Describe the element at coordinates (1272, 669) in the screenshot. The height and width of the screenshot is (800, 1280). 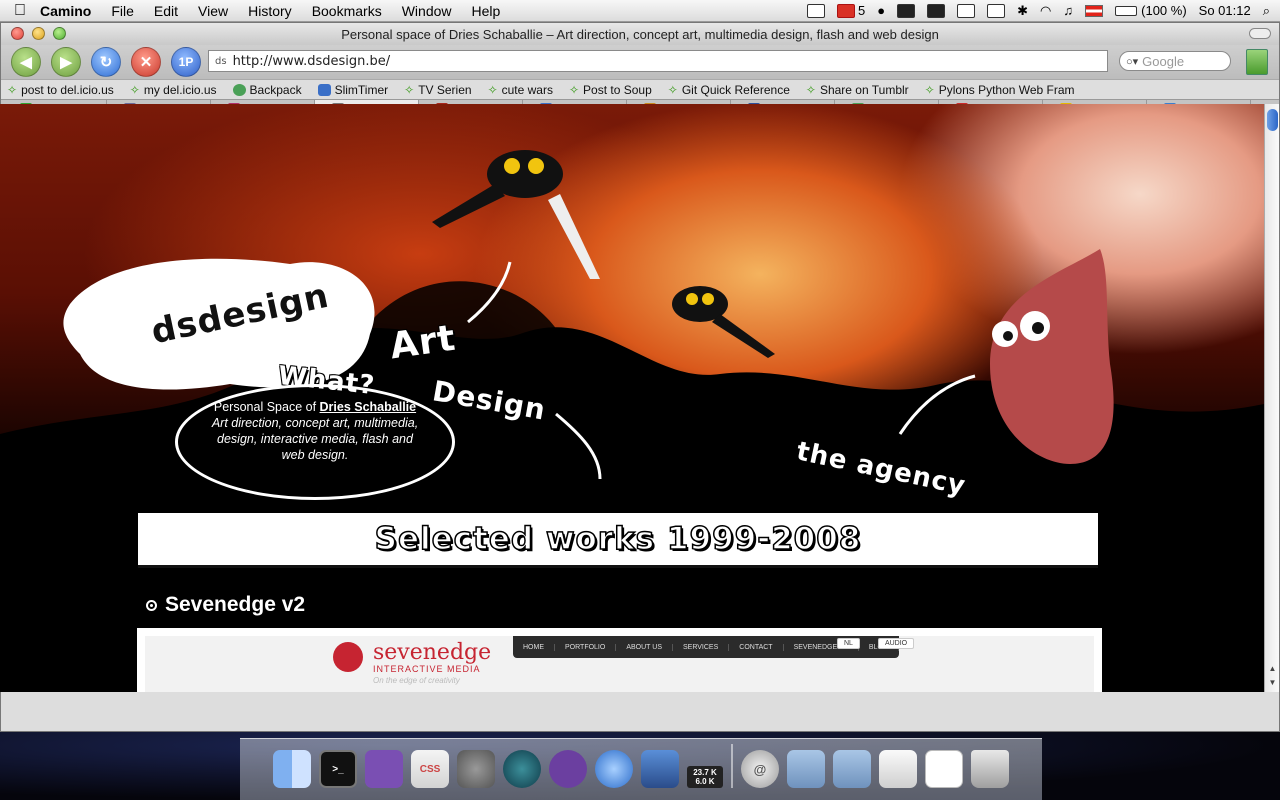
I see `scroll-up-arrow-icon: ▲` at that location.